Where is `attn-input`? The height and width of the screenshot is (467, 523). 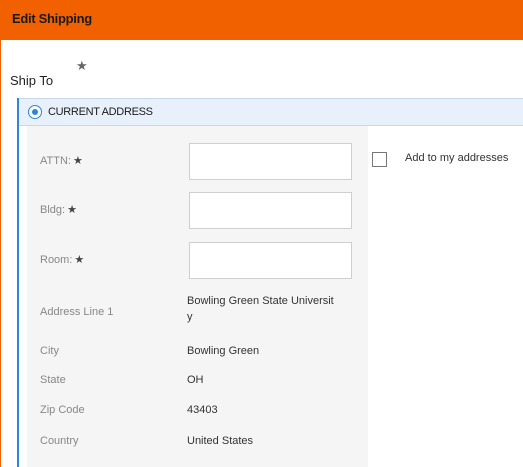 attn-input is located at coordinates (270, 161).